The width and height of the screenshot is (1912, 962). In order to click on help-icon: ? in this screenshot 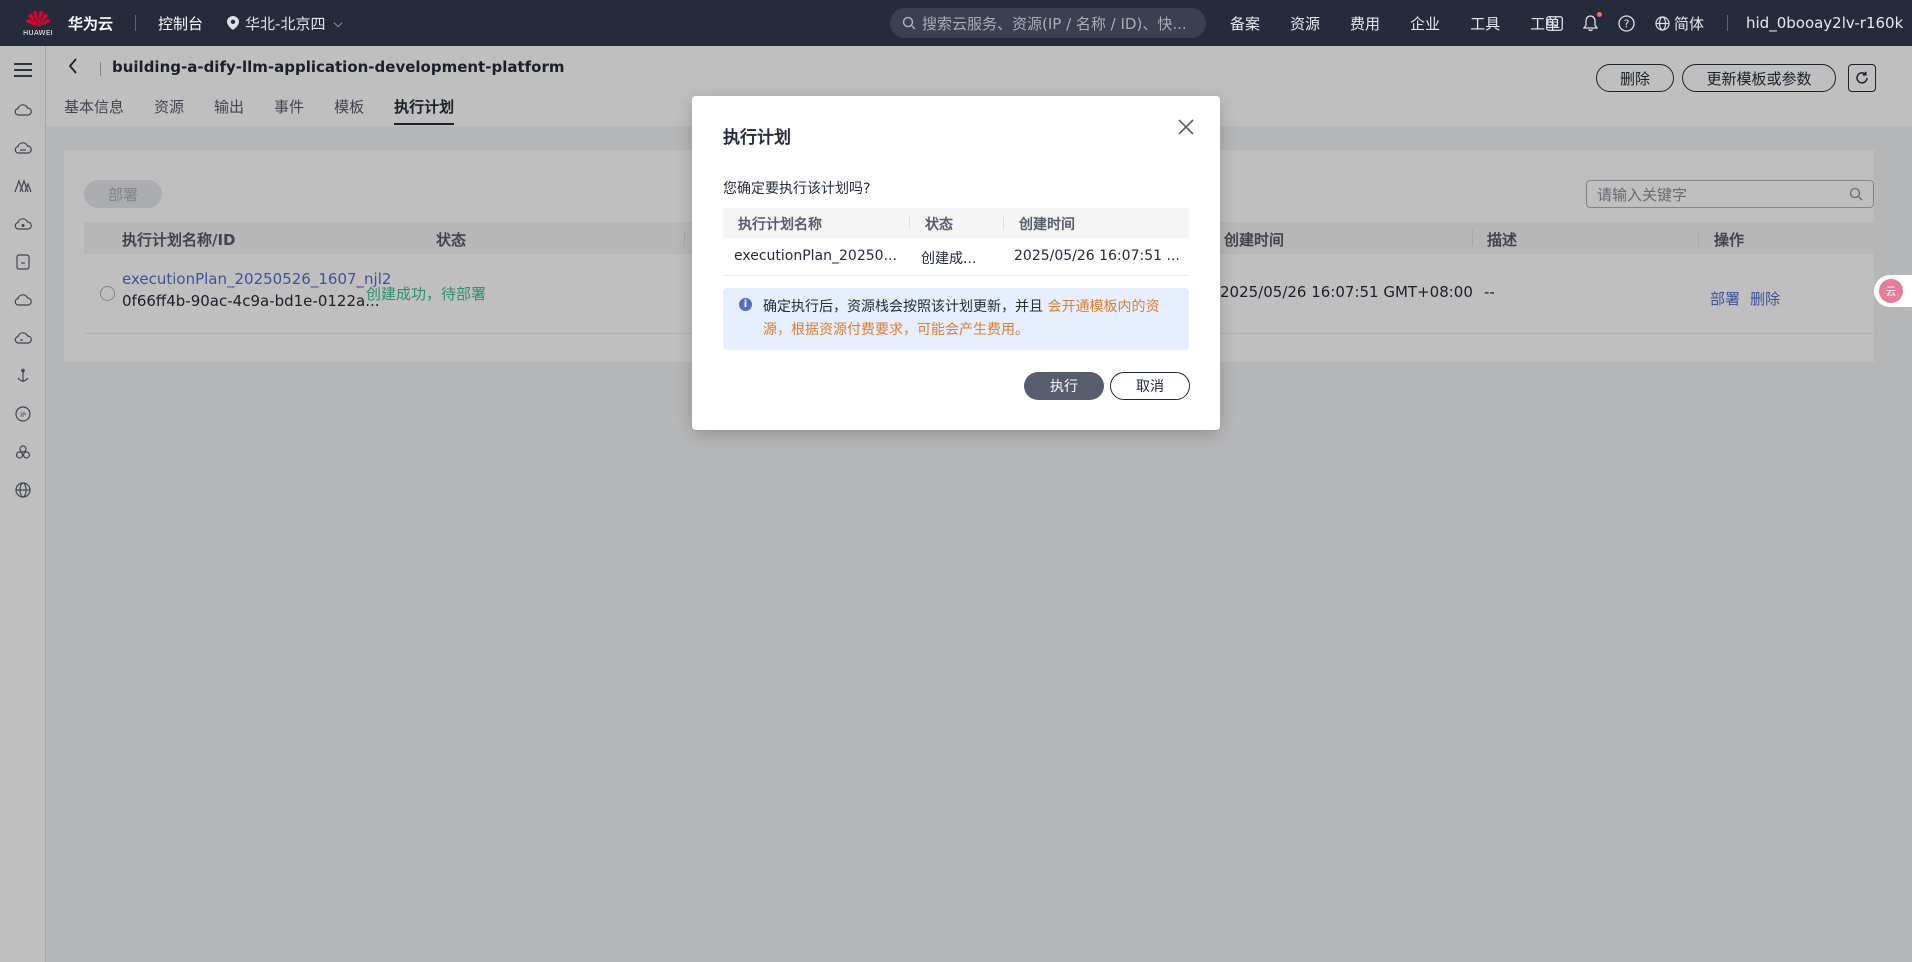, I will do `click(1626, 23)`.